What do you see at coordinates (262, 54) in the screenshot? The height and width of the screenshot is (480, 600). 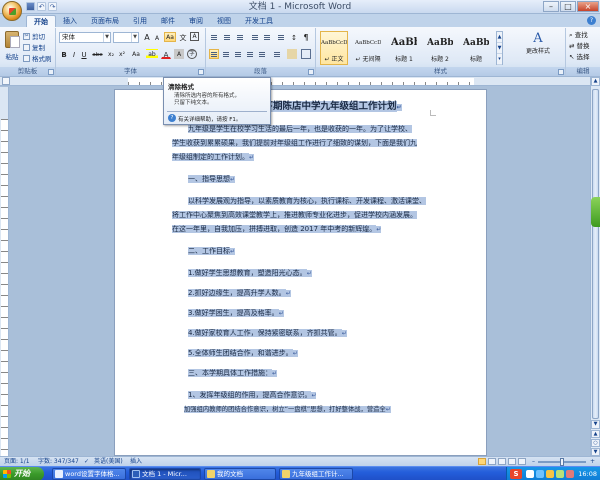 I see `distributed-button` at bounding box center [262, 54].